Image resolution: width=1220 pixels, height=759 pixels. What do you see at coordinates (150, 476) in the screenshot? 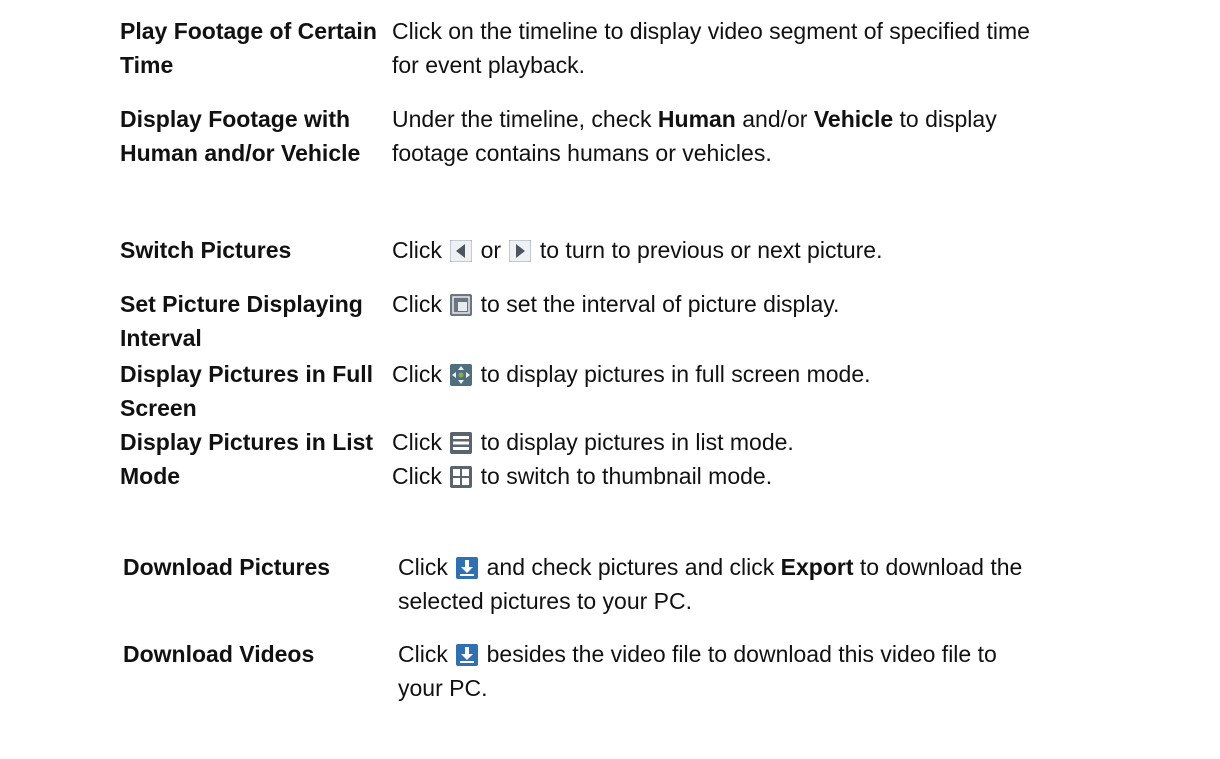
I see `term-line: Mode` at bounding box center [150, 476].